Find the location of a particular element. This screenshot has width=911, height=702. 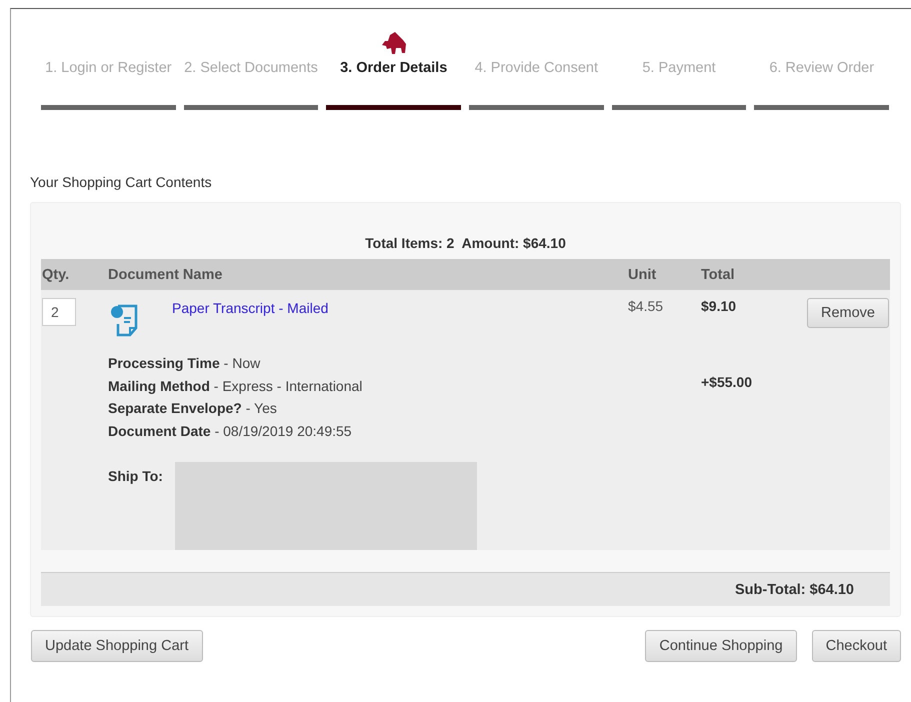

column-header: Qty. is located at coordinates (55, 274).